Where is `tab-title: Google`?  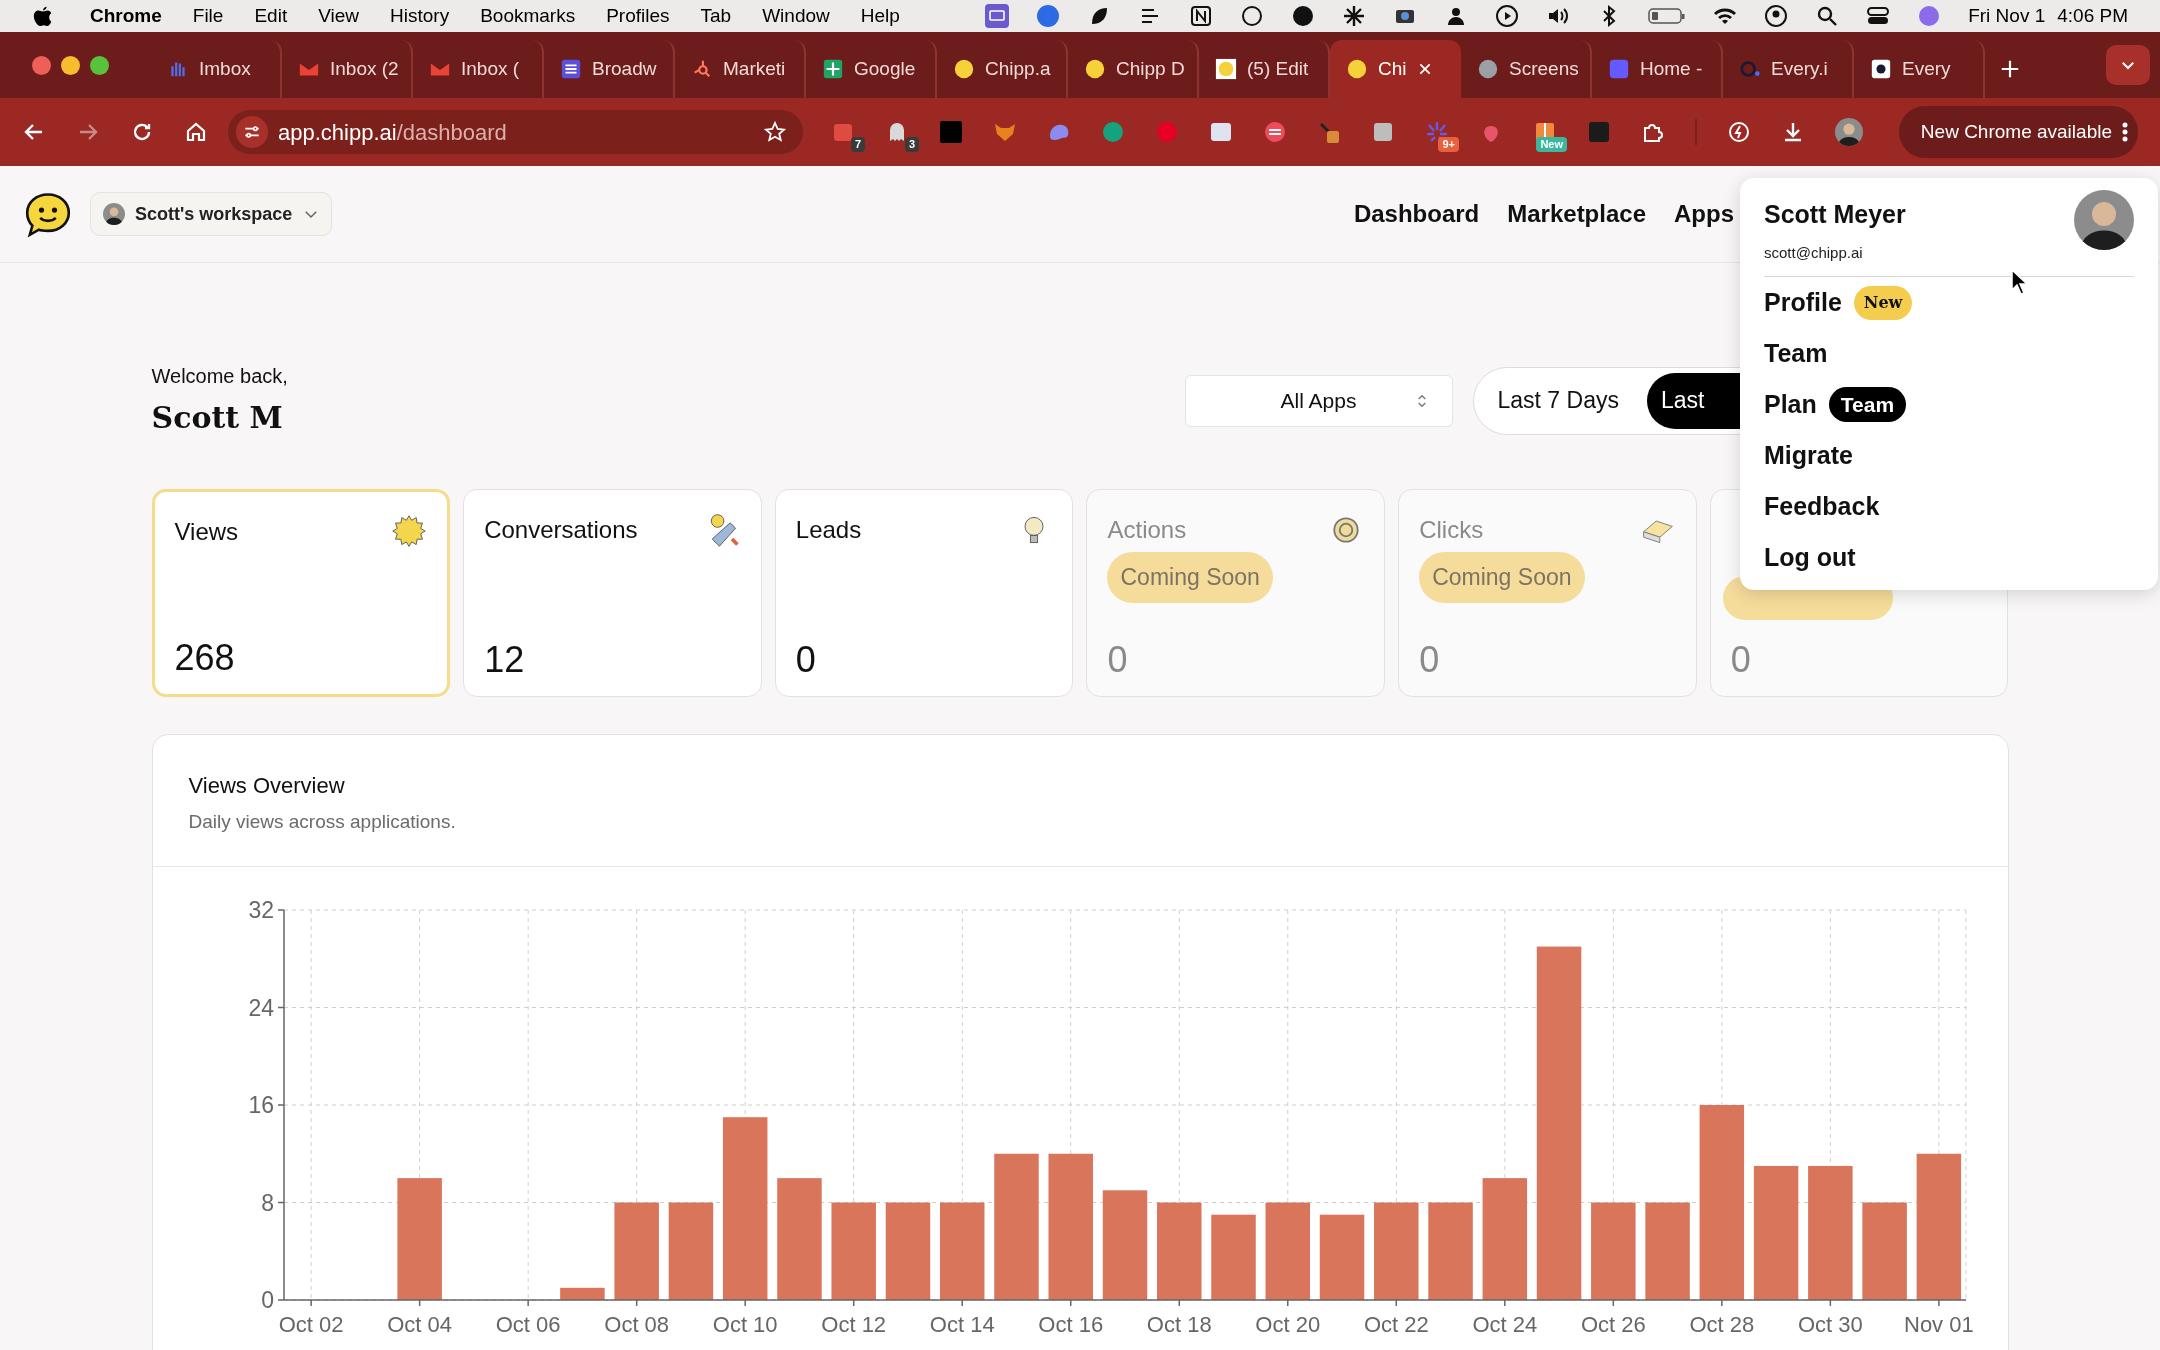
tab-title: Google is located at coordinates (885, 68).